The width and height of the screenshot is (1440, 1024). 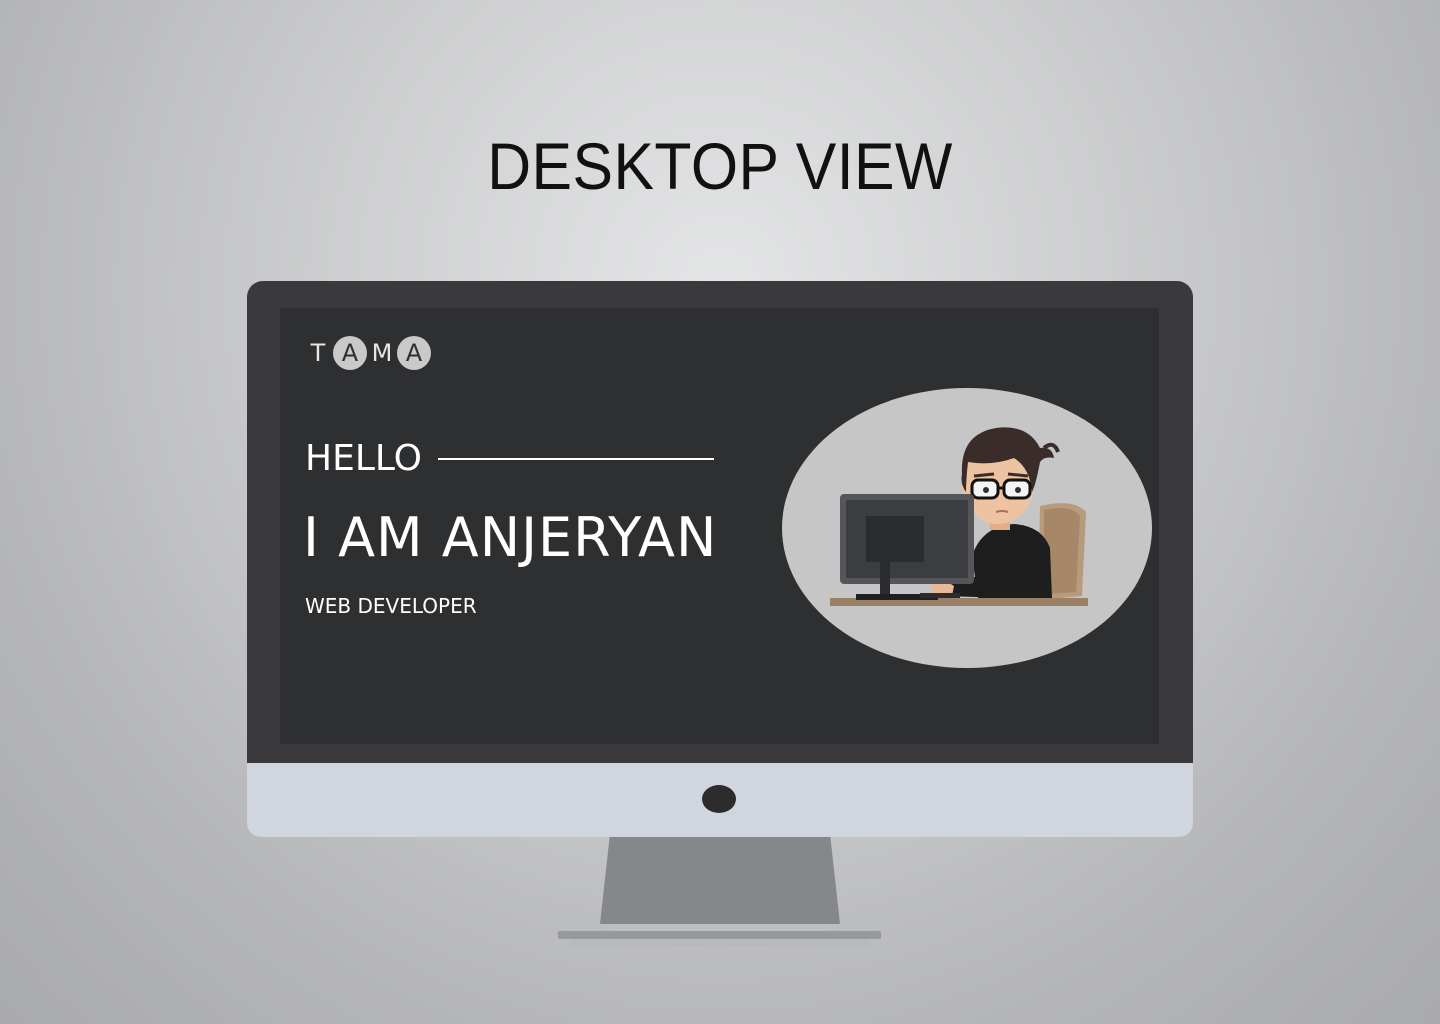 I want to click on monitor-stand-neck, so click(x=720, y=880).